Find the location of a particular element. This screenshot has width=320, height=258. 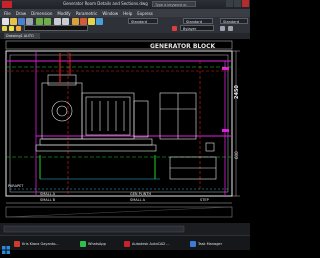

layer-icon is located at coordinates (91, 21).